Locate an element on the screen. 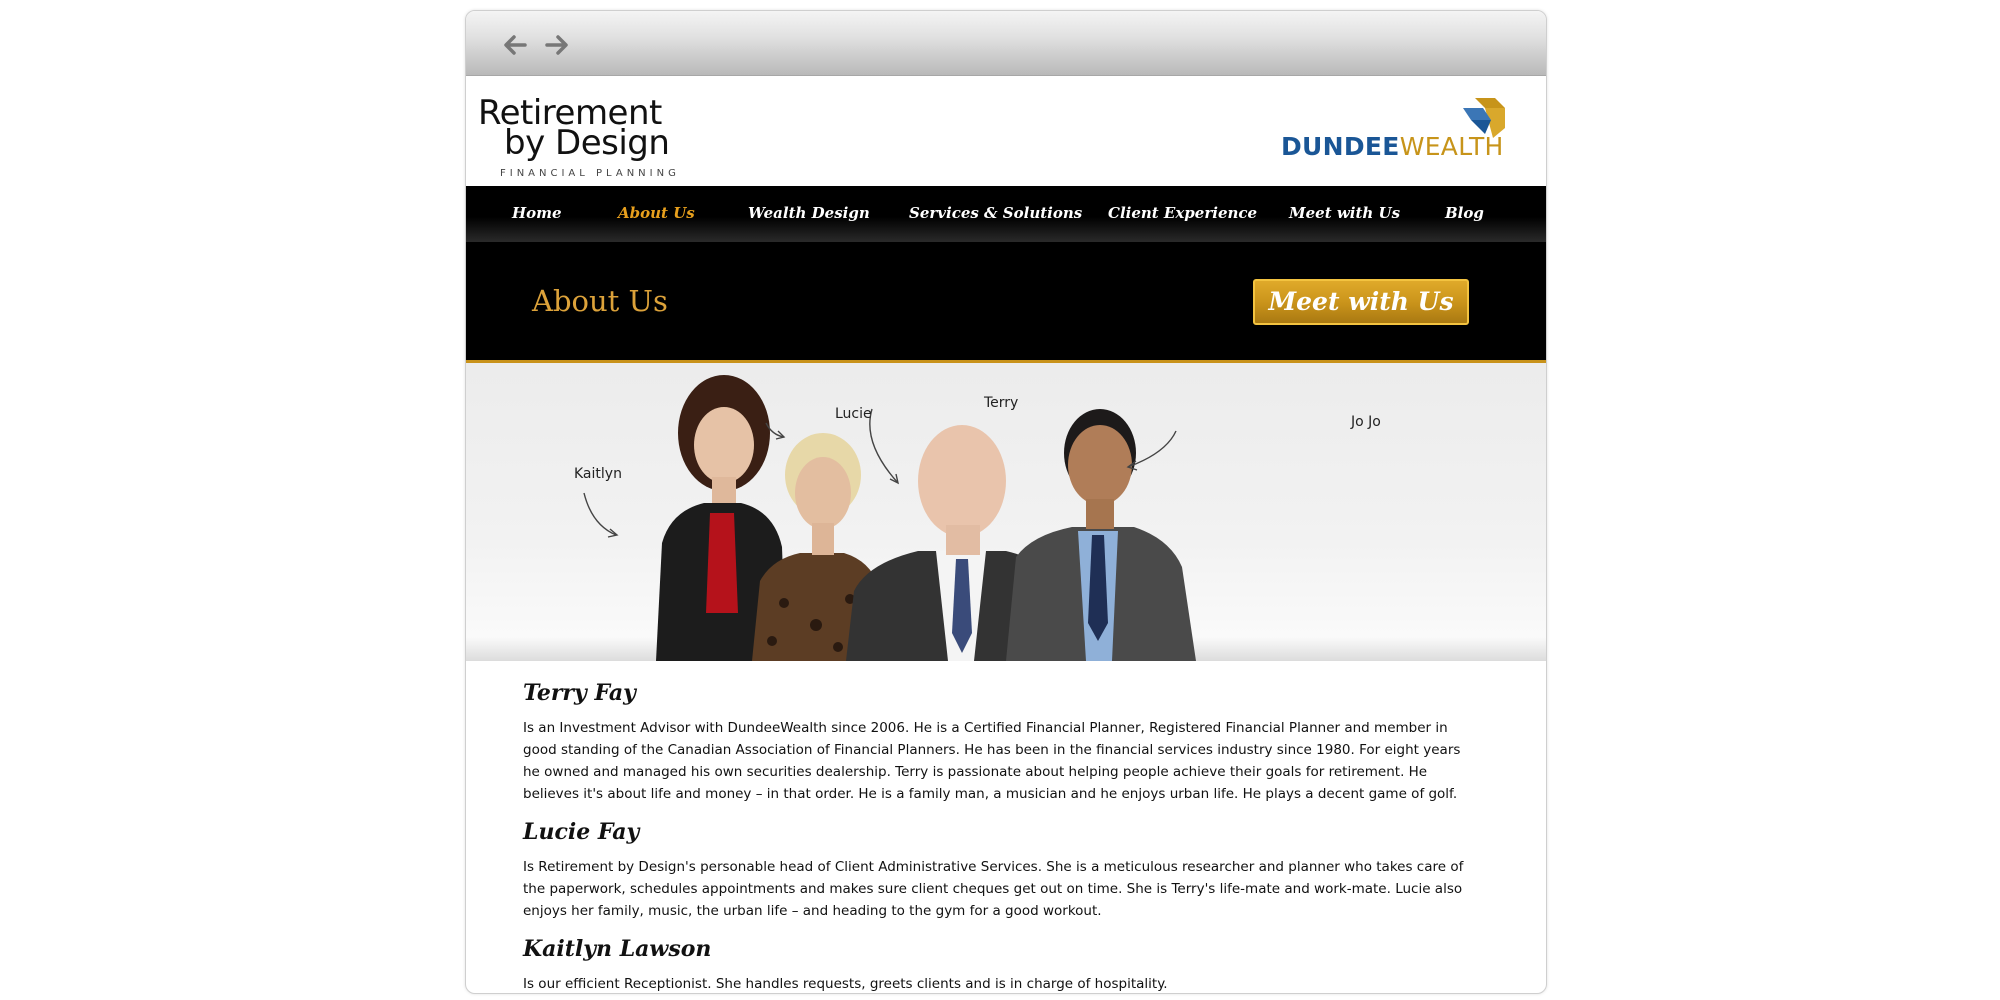  browser-toolbar is located at coordinates (1006, 43).